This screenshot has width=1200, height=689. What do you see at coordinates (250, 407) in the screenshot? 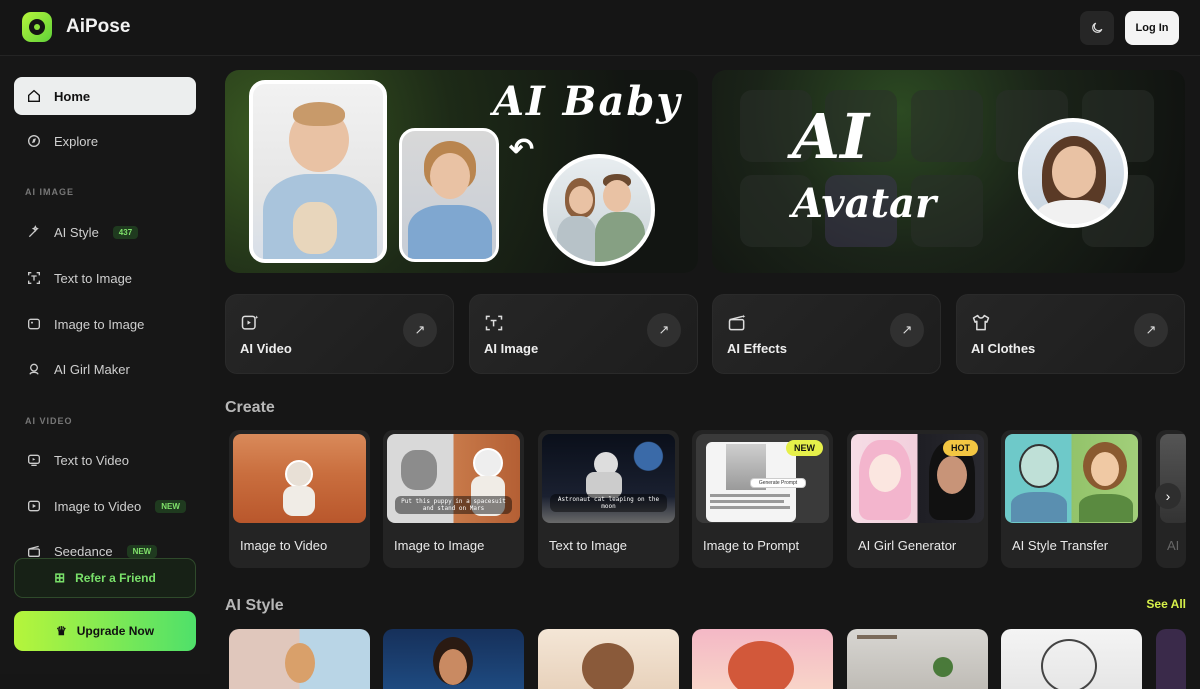
I see `create-section-title: Create` at bounding box center [250, 407].